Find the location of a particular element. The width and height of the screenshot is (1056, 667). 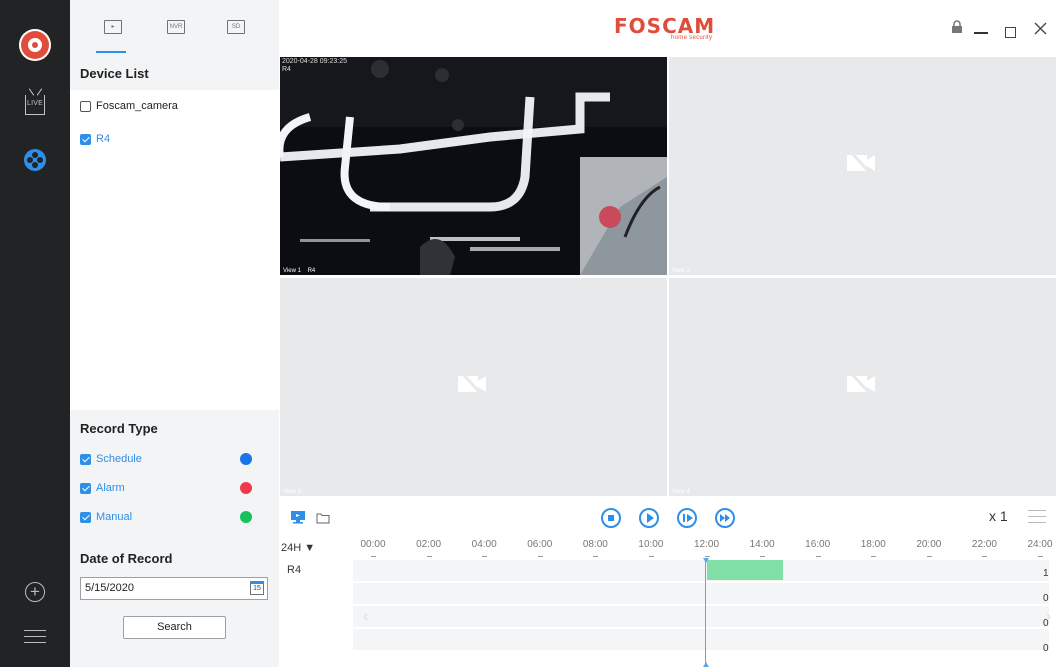

live-label: LIVE is located at coordinates (35, 103).